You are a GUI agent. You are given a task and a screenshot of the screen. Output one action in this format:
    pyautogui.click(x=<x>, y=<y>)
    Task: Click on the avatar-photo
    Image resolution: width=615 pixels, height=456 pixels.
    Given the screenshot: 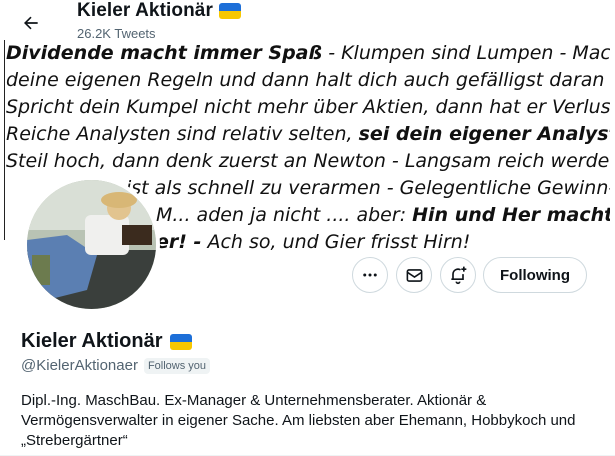 What is the action you would take?
    pyautogui.click(x=91, y=244)
    